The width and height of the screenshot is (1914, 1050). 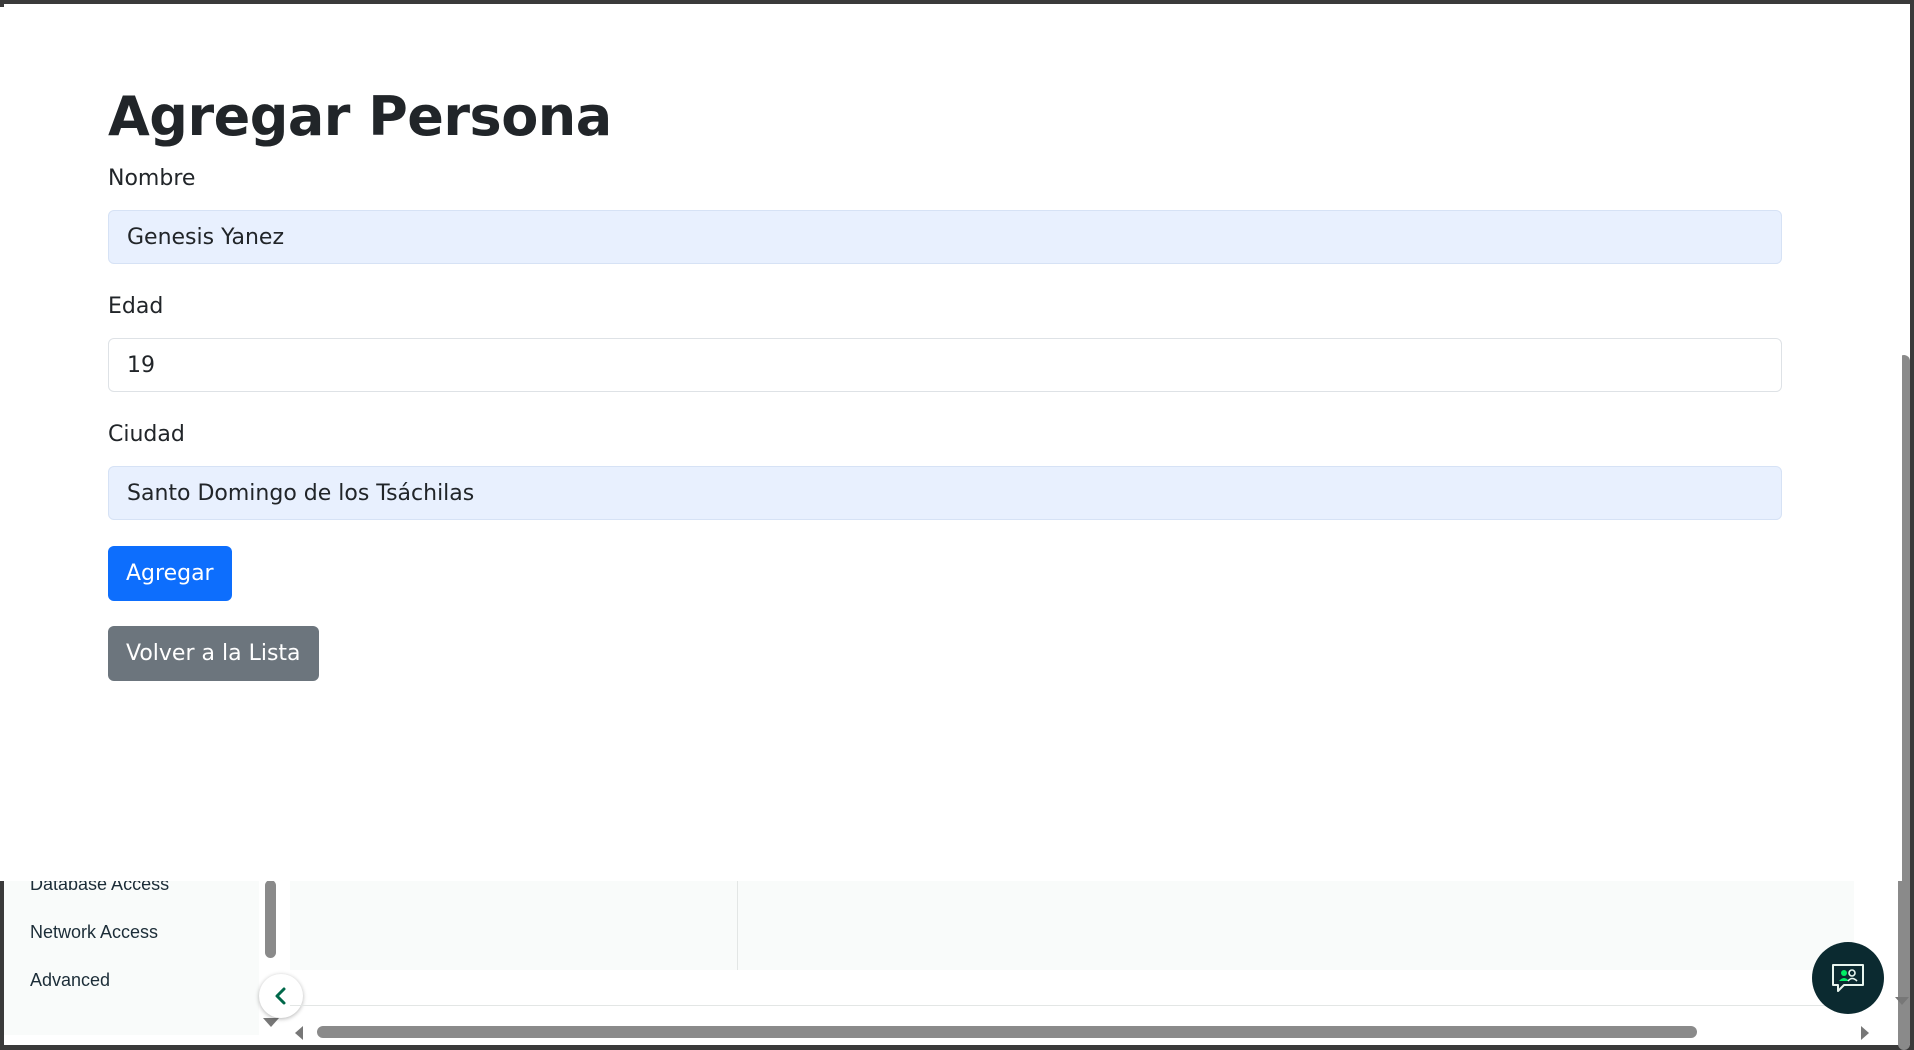 What do you see at coordinates (270, 919) in the screenshot?
I see `sidebar-scrollbar` at bounding box center [270, 919].